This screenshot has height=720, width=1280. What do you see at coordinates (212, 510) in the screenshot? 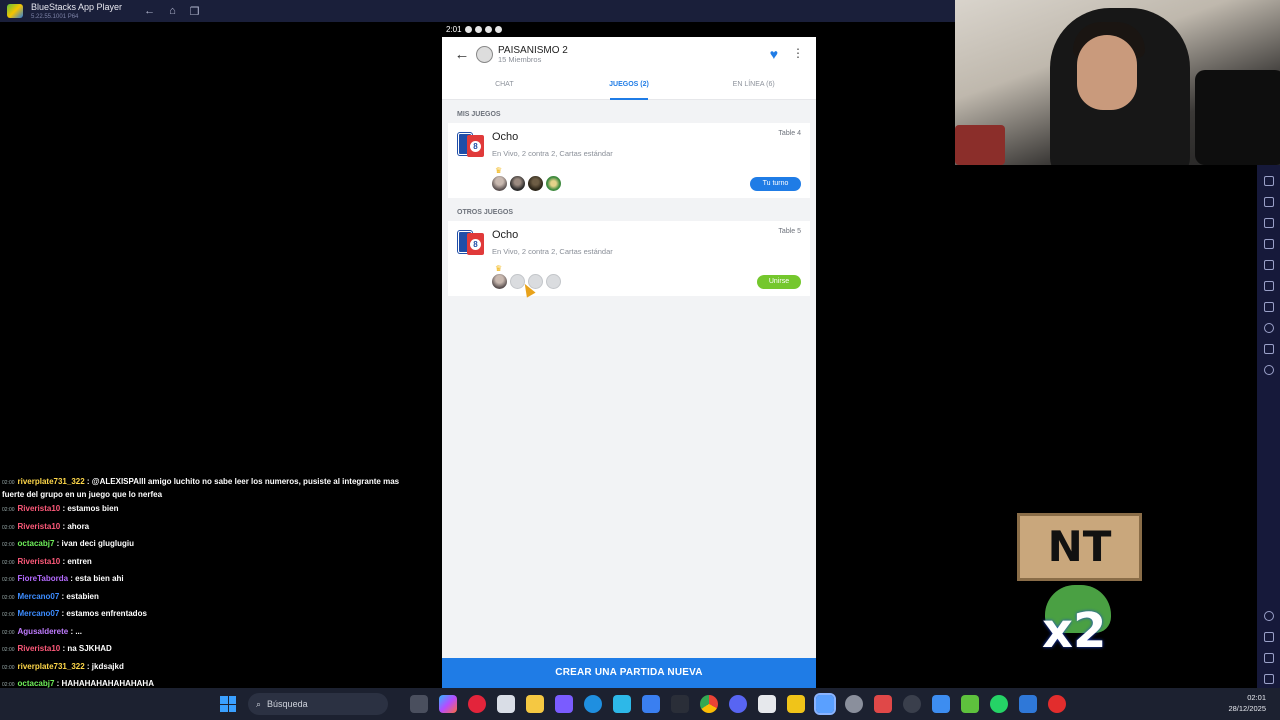
I see `chat-message: 02:00 Riverista10 : estamos bien` at bounding box center [212, 510].